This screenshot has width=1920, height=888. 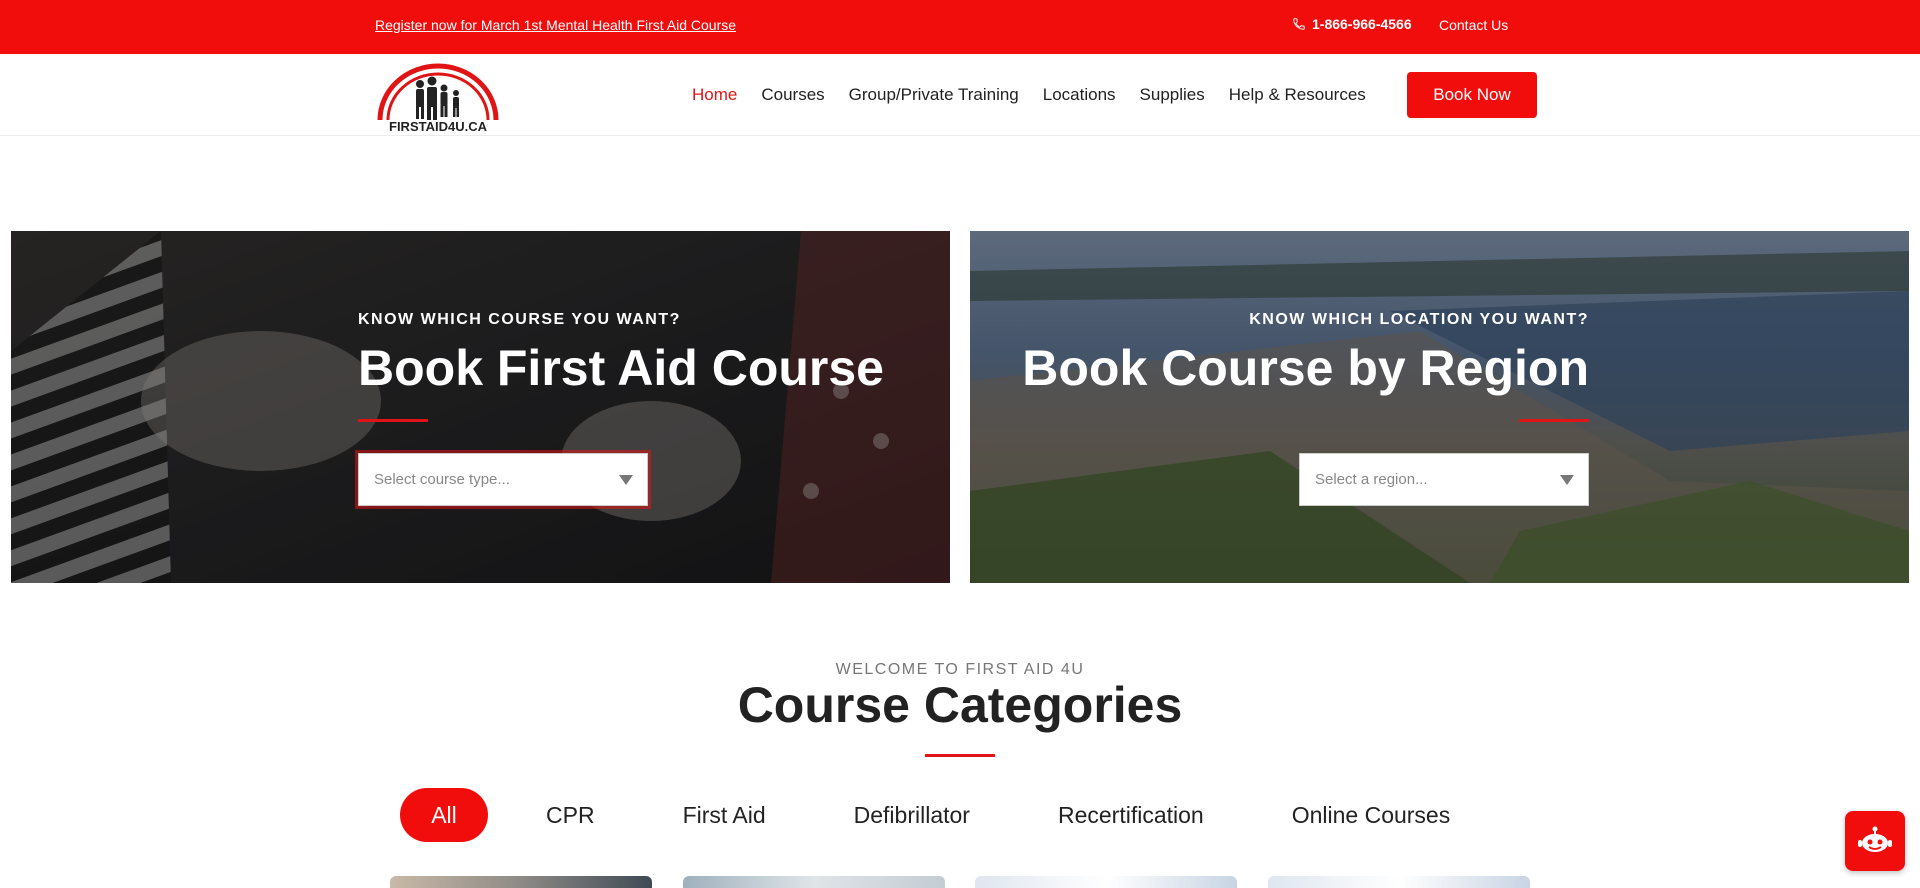 What do you see at coordinates (724, 815) in the screenshot?
I see `filter-tab-first-aid: First Aid` at bounding box center [724, 815].